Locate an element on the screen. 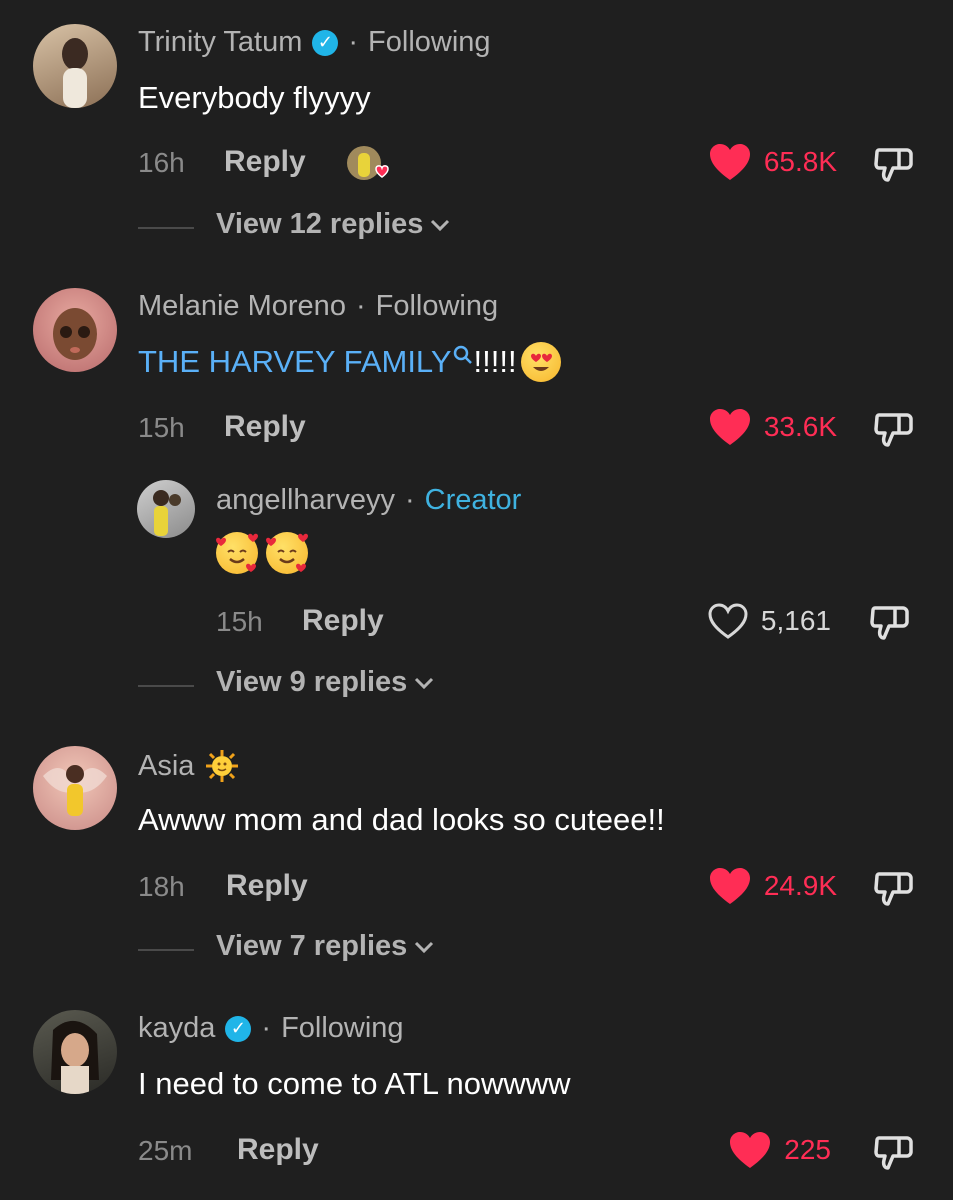  like-button: 33.6K is located at coordinates (772, 427).